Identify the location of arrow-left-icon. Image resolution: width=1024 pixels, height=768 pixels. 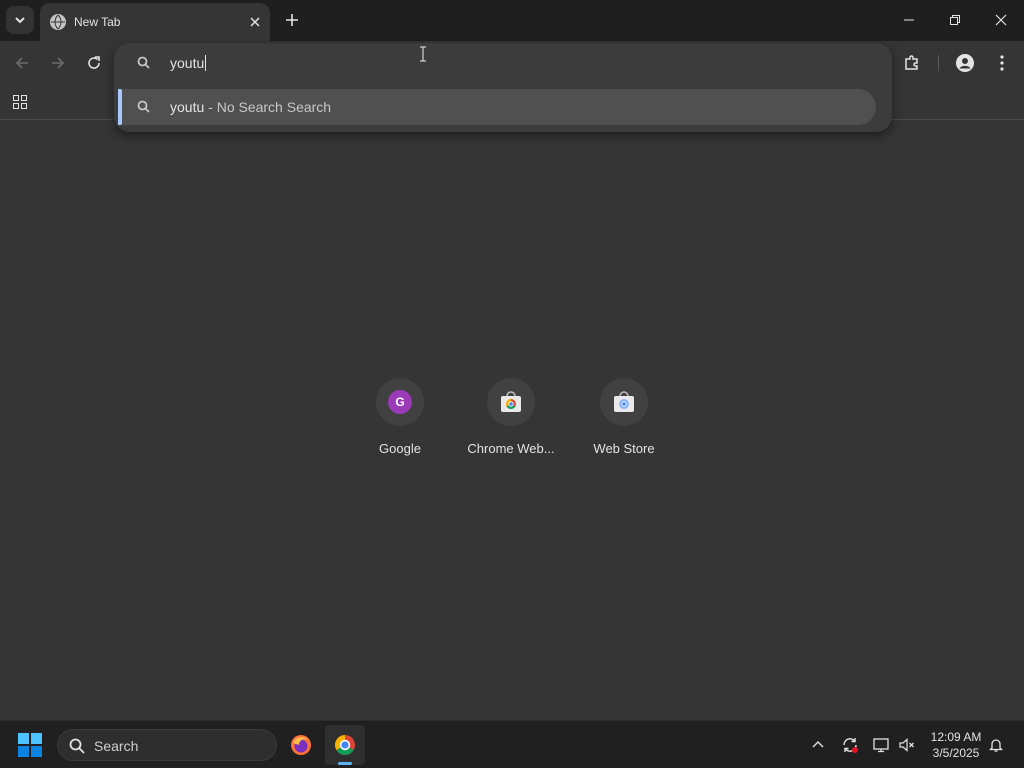
(21, 63).